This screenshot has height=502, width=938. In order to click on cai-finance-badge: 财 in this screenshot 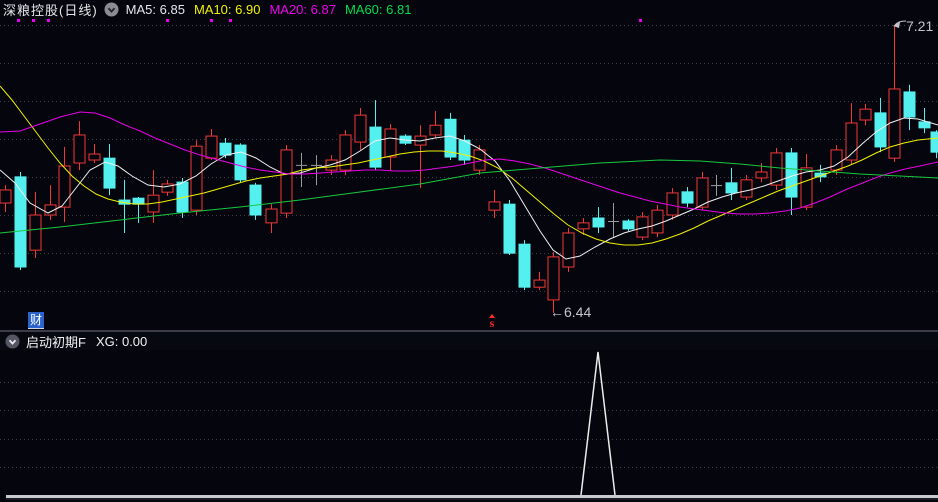, I will do `click(36, 320)`.